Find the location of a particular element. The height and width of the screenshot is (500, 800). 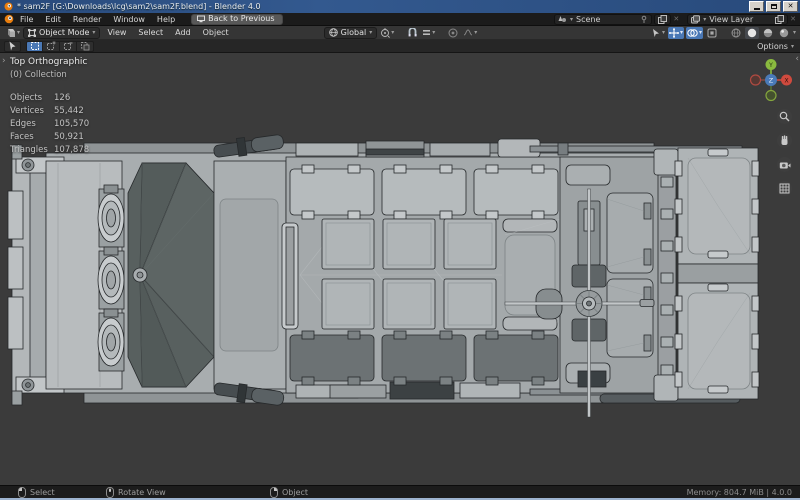

snap-with-icon is located at coordinates (427, 32).